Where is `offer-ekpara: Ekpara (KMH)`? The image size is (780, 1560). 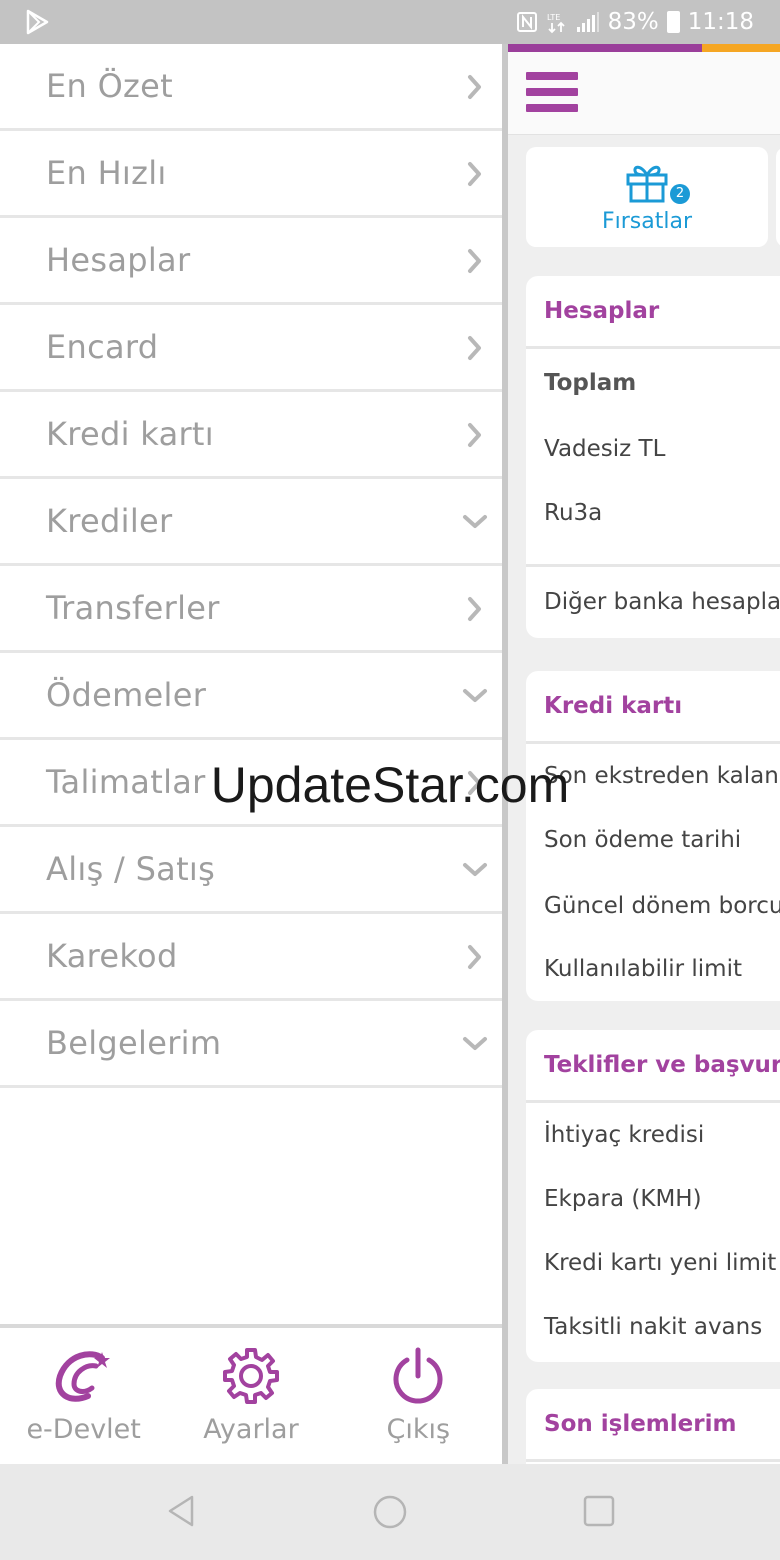
offer-ekpara: Ekpara (KMH) is located at coordinates (653, 1199).